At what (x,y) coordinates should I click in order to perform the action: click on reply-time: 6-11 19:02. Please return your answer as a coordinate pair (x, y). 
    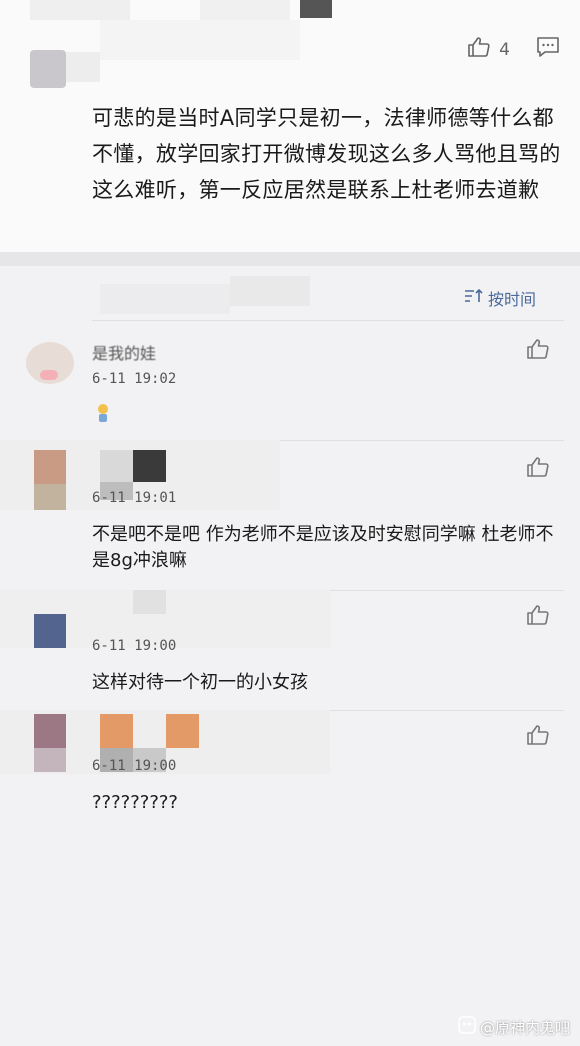
    Looking at the image, I should click on (134, 379).